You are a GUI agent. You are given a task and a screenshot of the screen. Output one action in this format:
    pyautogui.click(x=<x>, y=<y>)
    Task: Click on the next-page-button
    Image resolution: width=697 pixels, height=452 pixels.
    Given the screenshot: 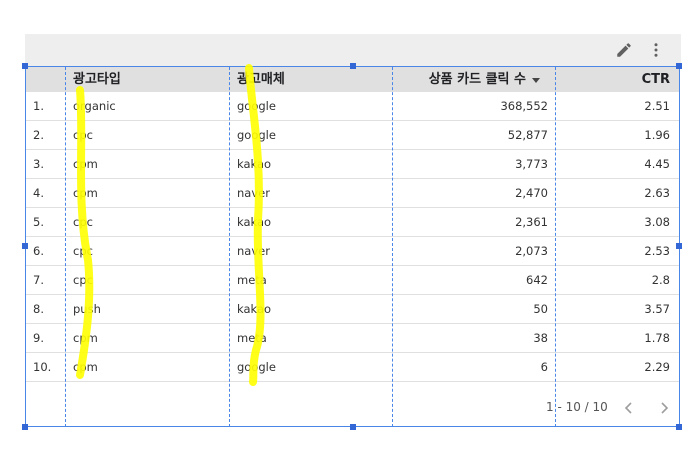 What is the action you would take?
    pyautogui.click(x=664, y=408)
    